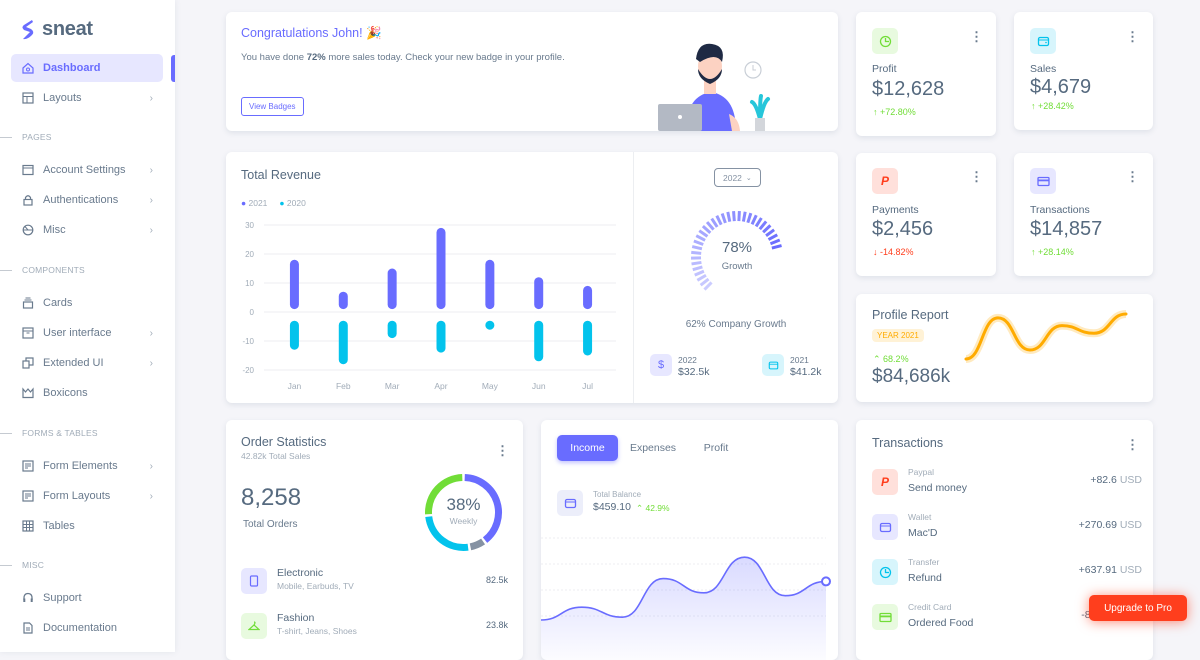  I want to click on lock-icon, so click(28, 200).